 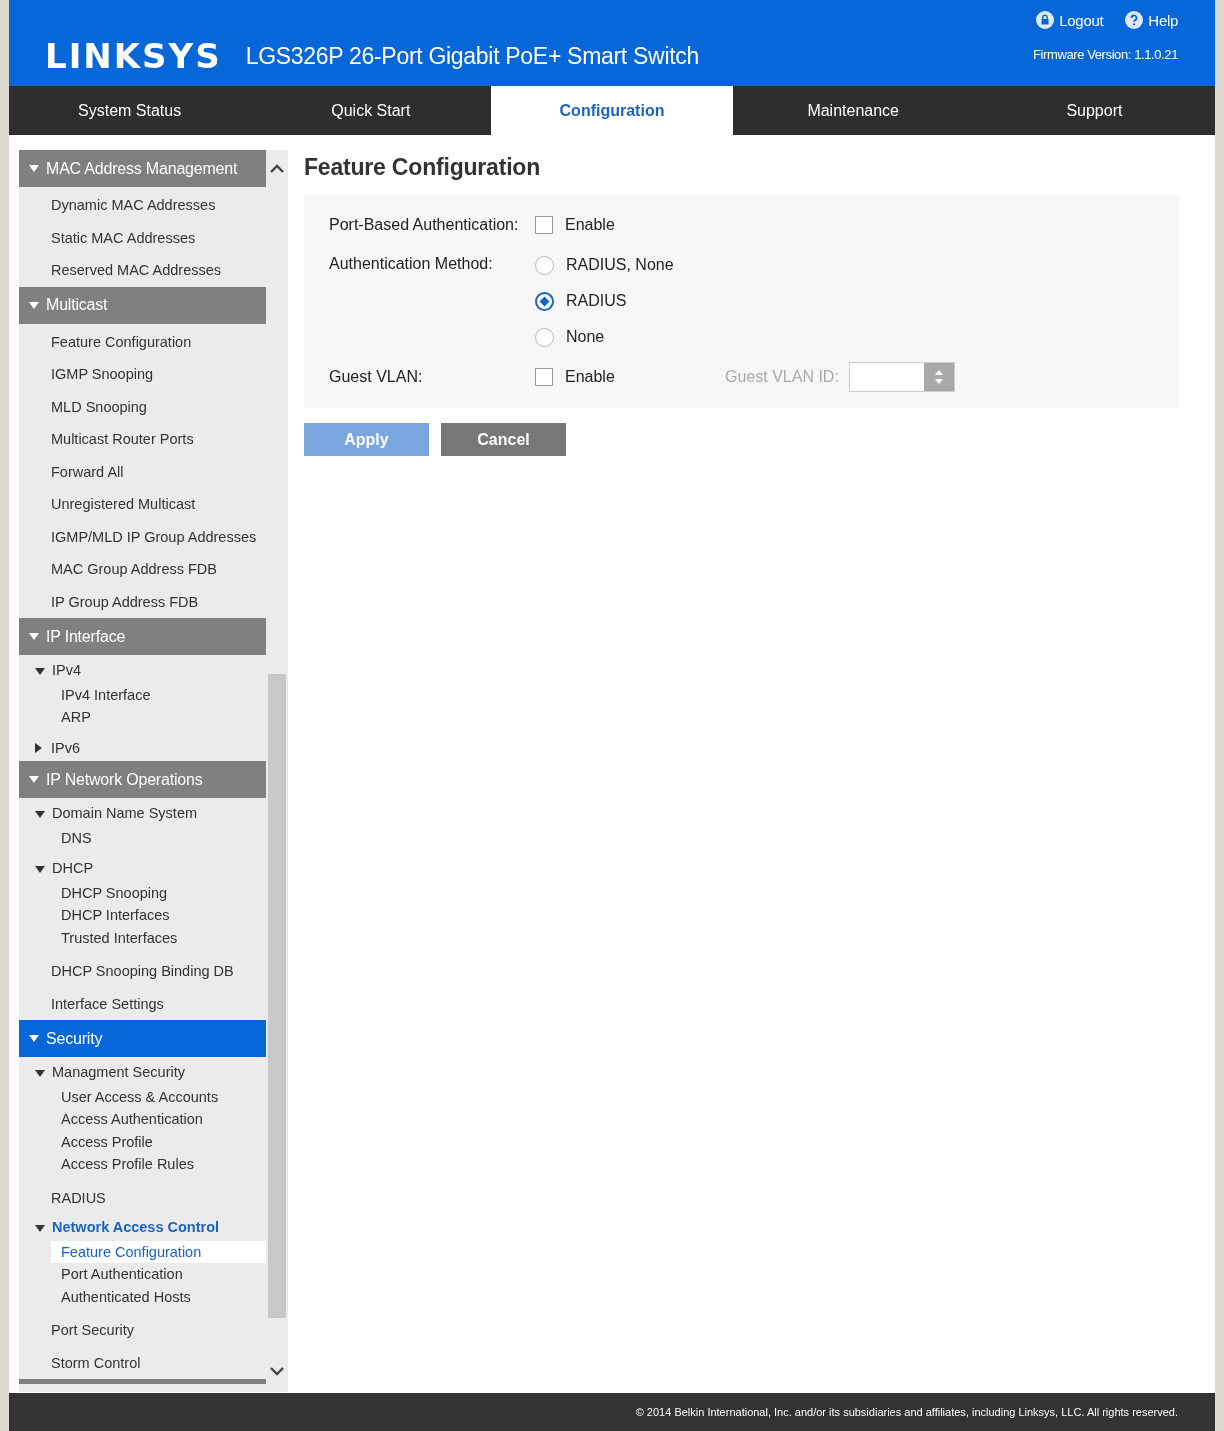 I want to click on field-label: Guest VLAN ID:, so click(x=782, y=377).